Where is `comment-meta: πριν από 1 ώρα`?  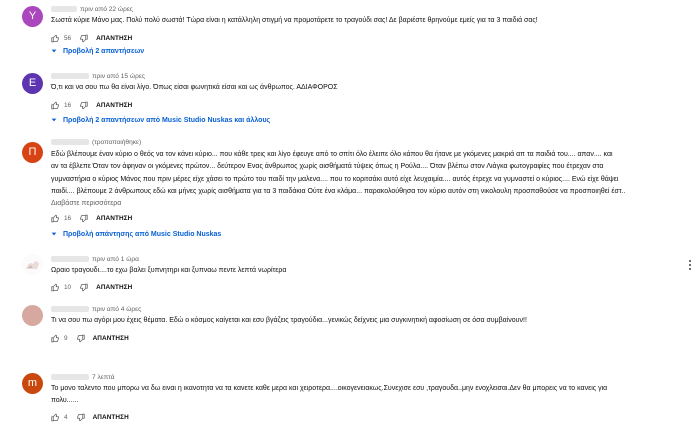 comment-meta: πριν από 1 ώρα is located at coordinates (95, 259).